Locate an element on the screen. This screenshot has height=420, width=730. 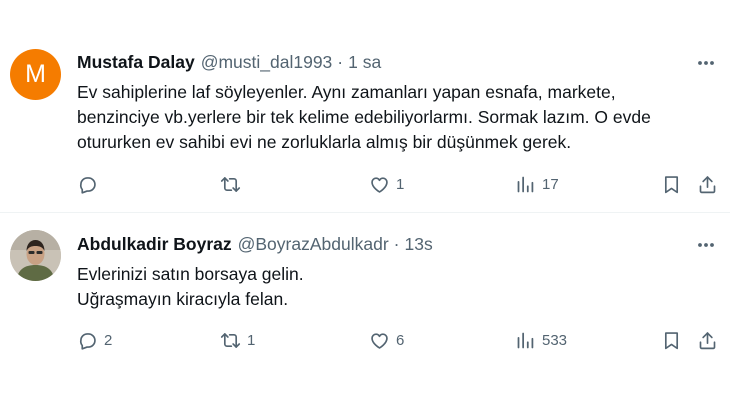
like-count: 1 is located at coordinates (400, 184).